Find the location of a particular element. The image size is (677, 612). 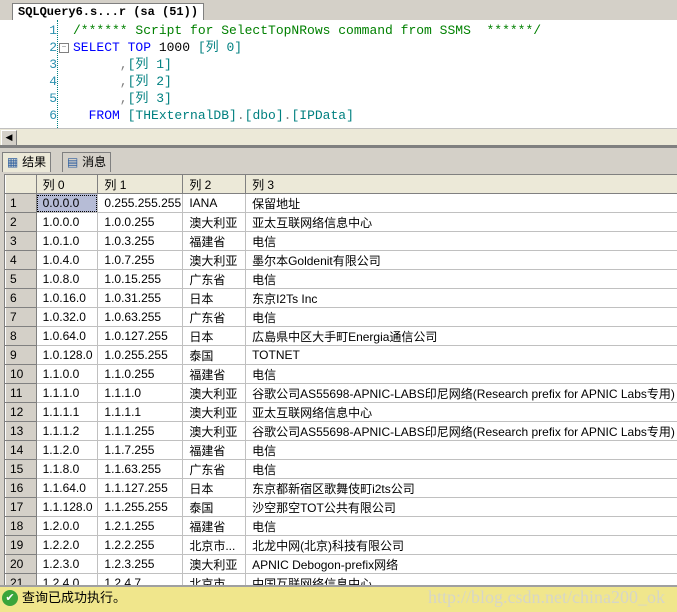

grid-cell: 1.1.8.0 is located at coordinates (67, 469).